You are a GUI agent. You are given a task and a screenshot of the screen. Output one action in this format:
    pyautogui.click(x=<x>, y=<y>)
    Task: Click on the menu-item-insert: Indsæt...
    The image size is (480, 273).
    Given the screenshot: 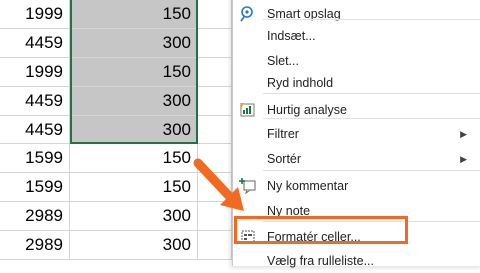 What is the action you would take?
    pyautogui.click(x=356, y=36)
    